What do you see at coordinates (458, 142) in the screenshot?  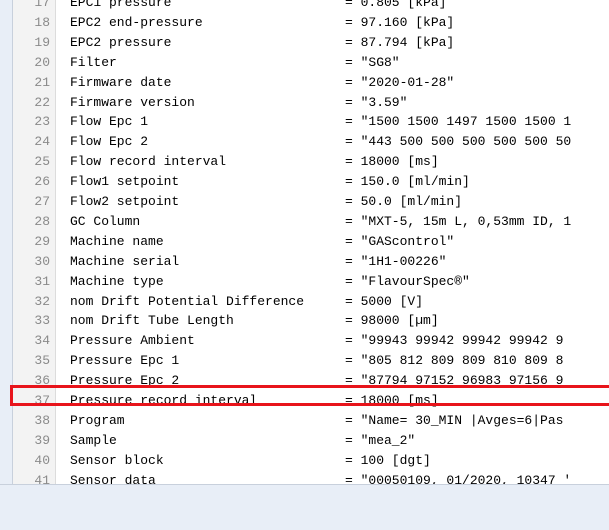 I see `property-value: = "443 500 500 500 500 500 50` at bounding box center [458, 142].